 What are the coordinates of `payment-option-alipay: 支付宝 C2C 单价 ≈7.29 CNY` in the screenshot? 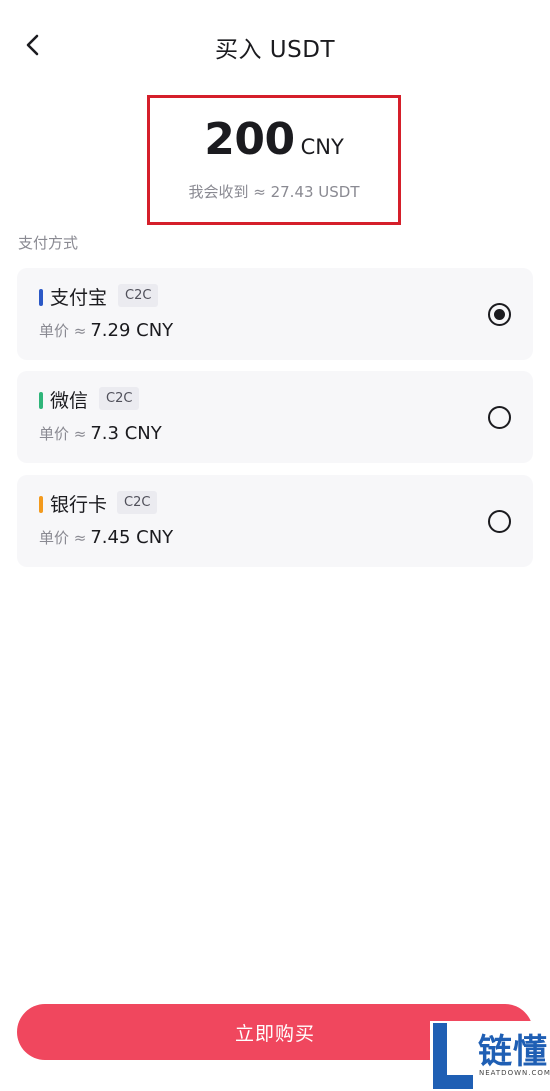 It's located at (275, 314).